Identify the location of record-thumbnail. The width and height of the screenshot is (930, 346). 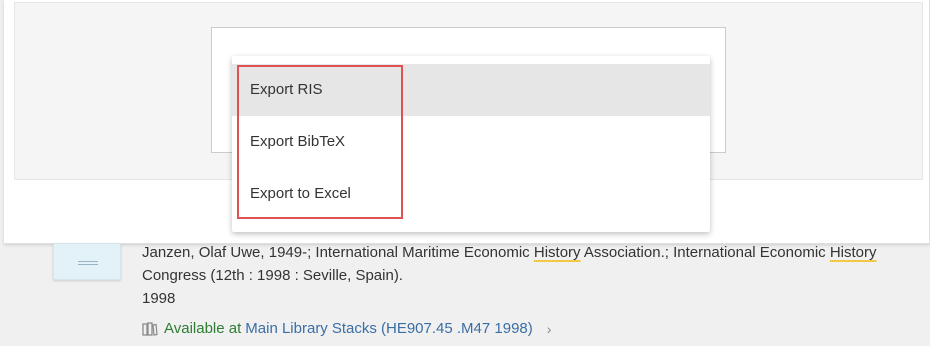
(87, 261).